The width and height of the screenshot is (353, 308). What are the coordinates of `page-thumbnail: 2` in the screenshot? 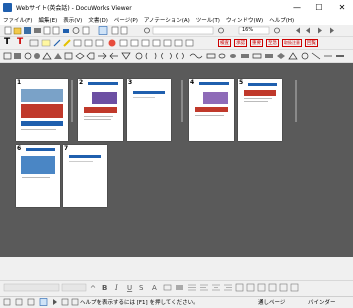 It's located at (100, 110).